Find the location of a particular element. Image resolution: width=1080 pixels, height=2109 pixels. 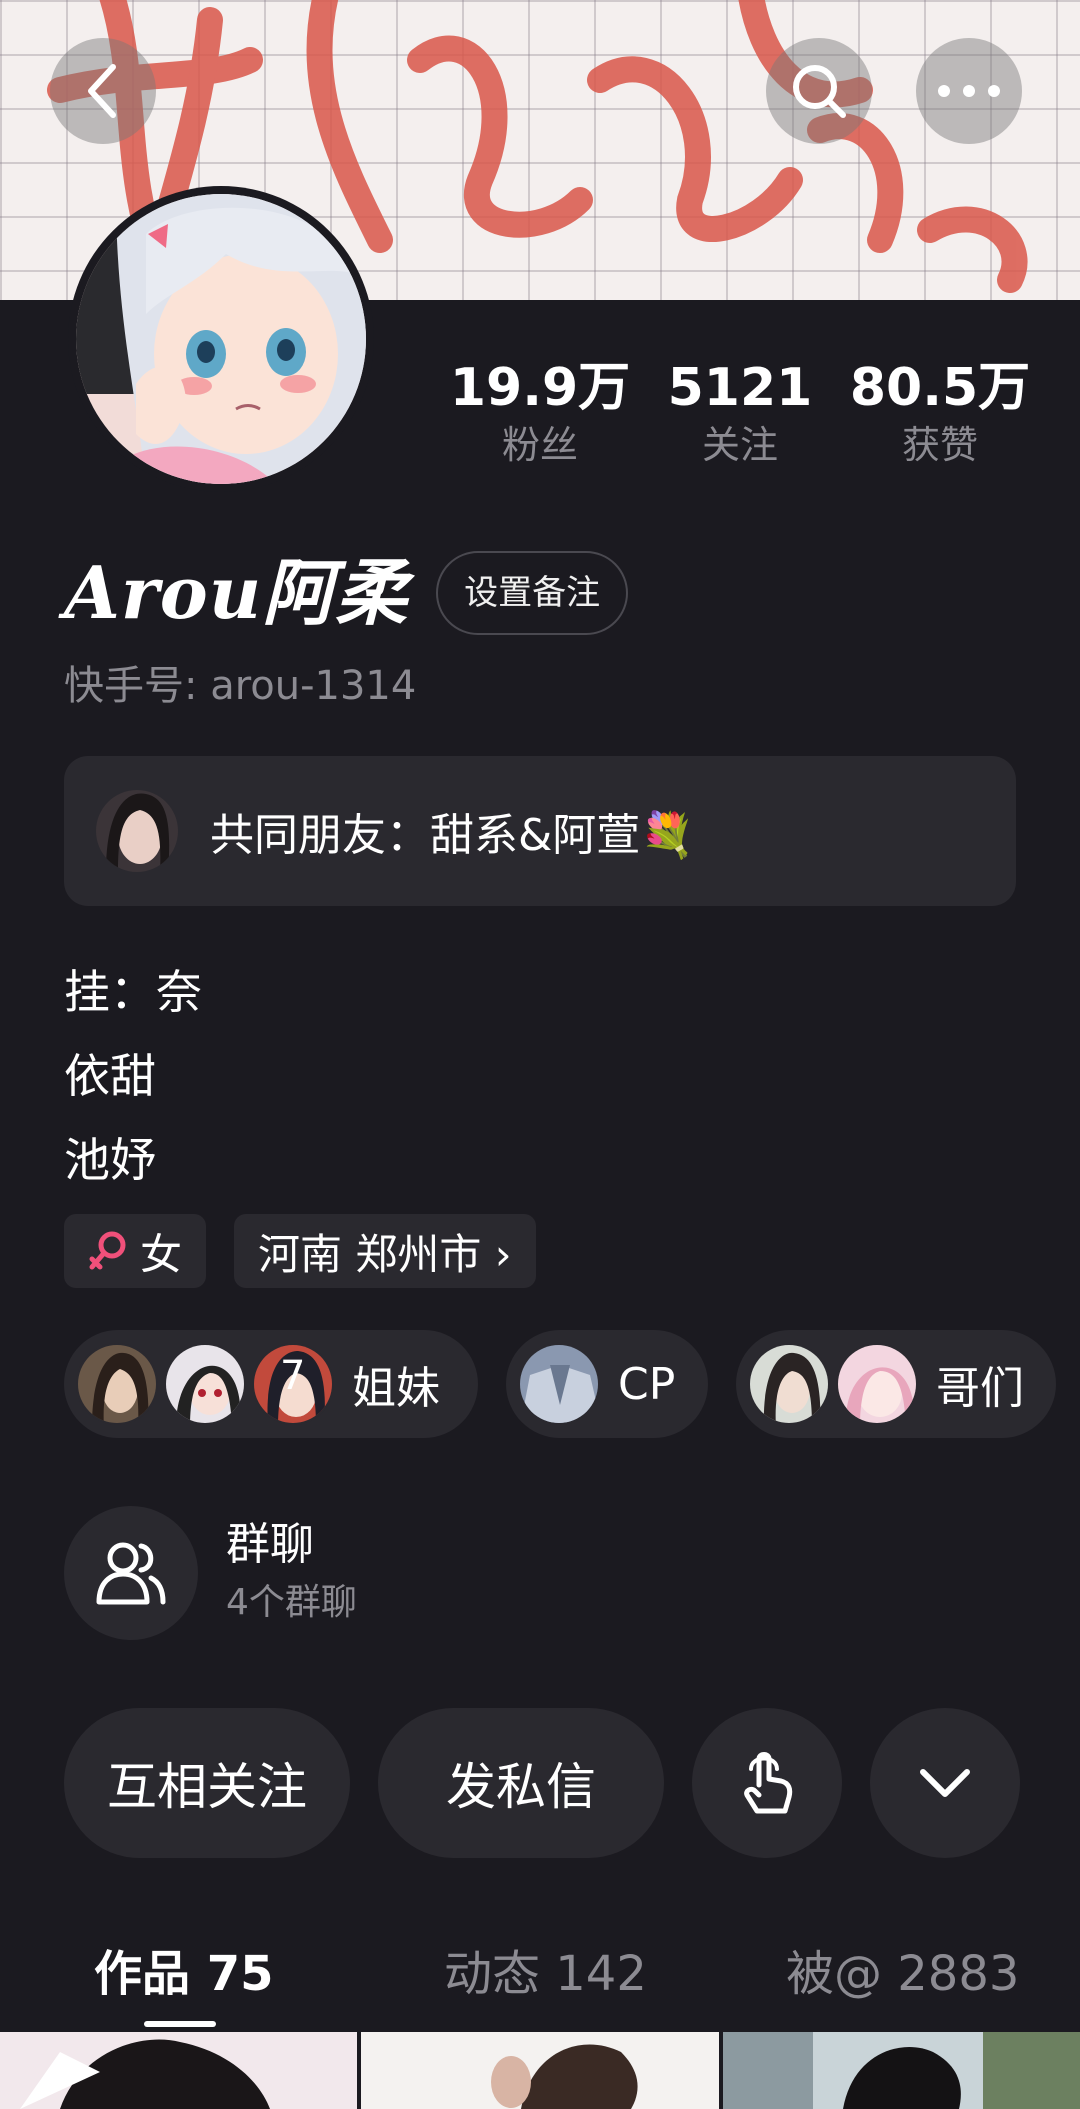

stat-value: 19.9万 is located at coordinates (540, 388).